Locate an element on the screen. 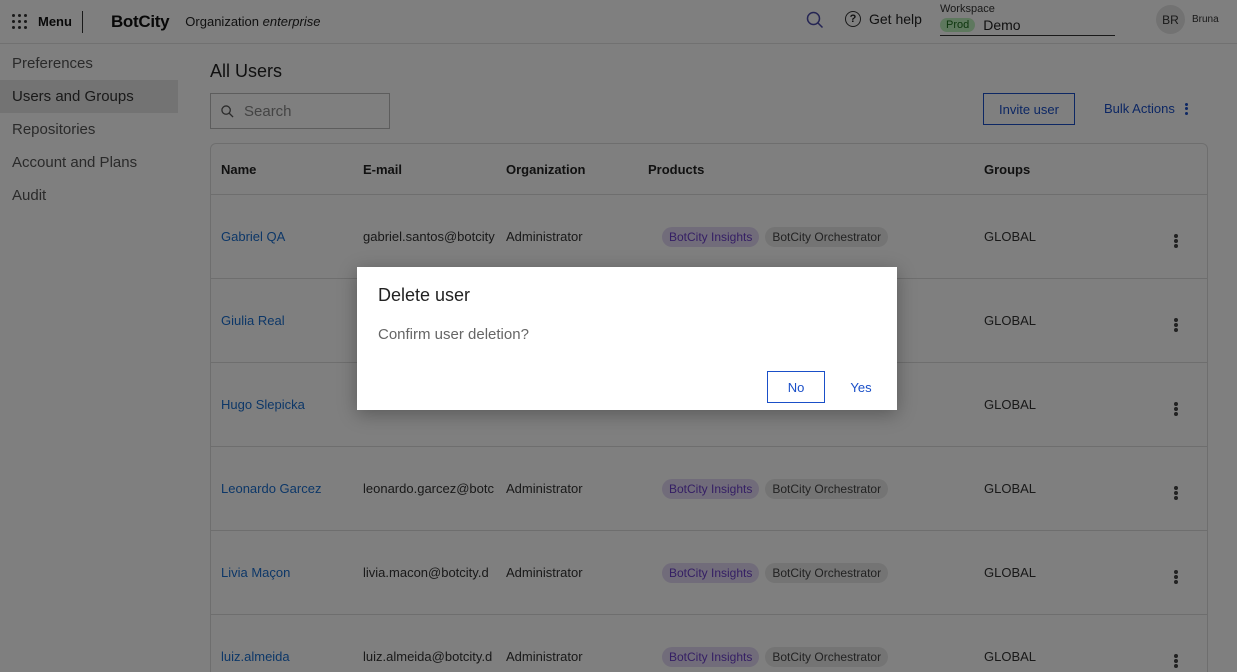 This screenshot has height=672, width=1237. no-button: No is located at coordinates (796, 387).